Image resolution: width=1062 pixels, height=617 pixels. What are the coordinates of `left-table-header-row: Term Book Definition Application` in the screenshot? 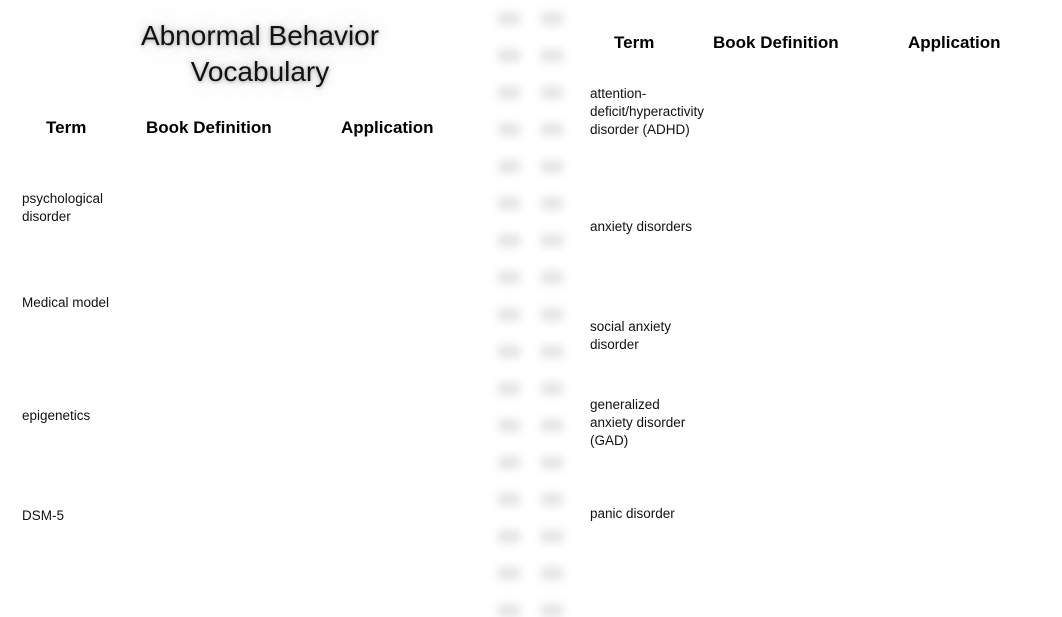 It's located at (240, 129).